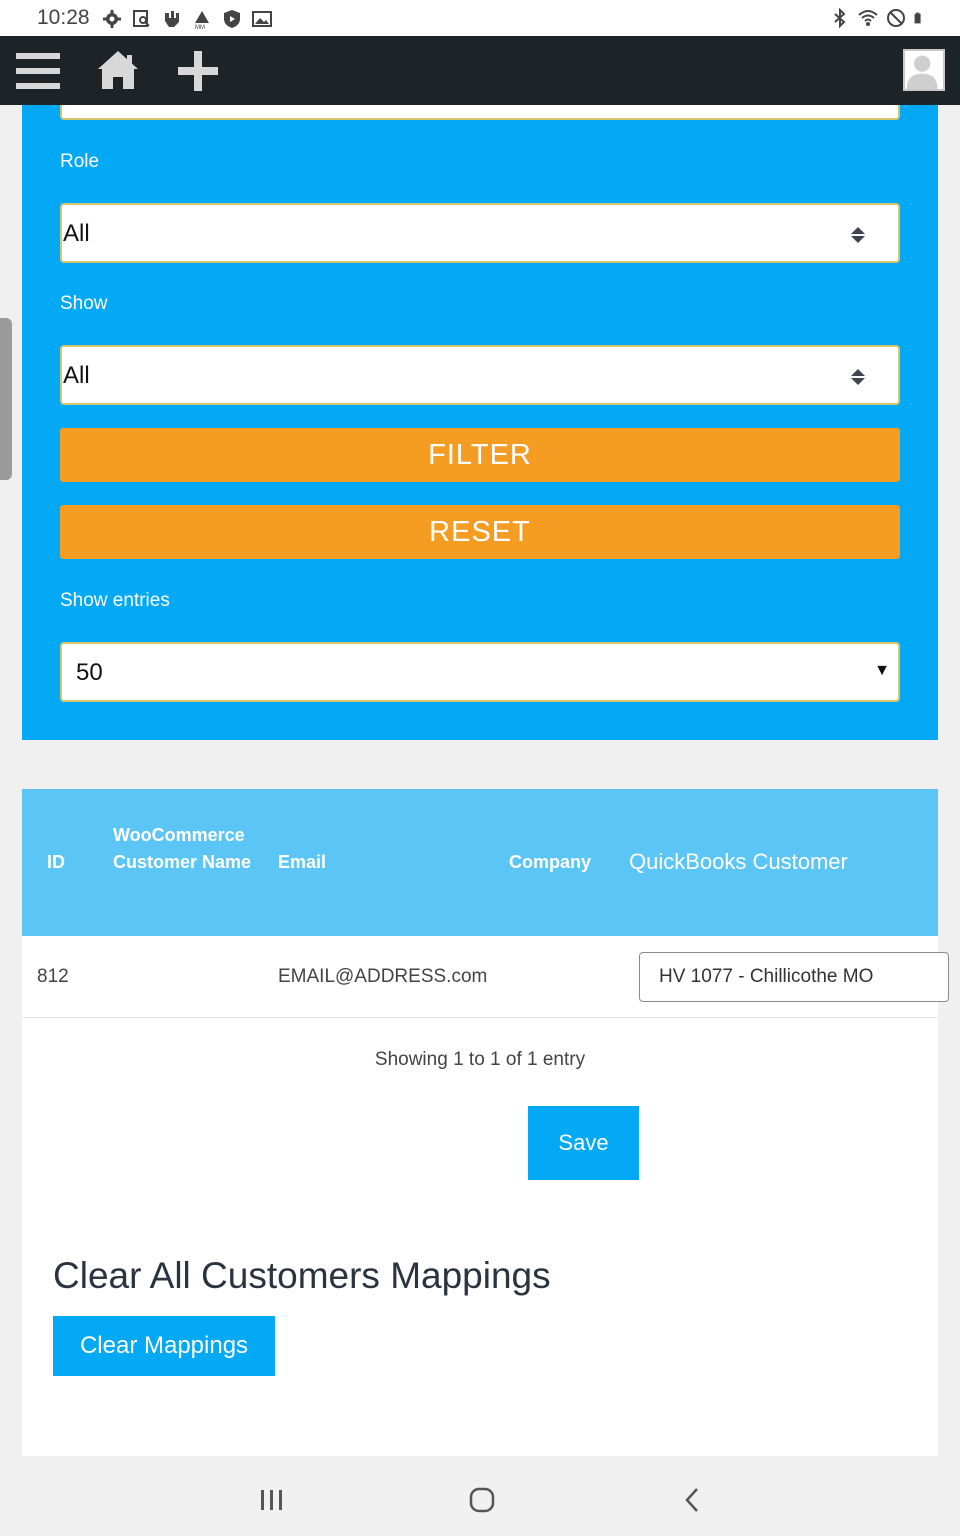  I want to click on column-header-qb-customer: QuickBooks Customer, so click(738, 862).